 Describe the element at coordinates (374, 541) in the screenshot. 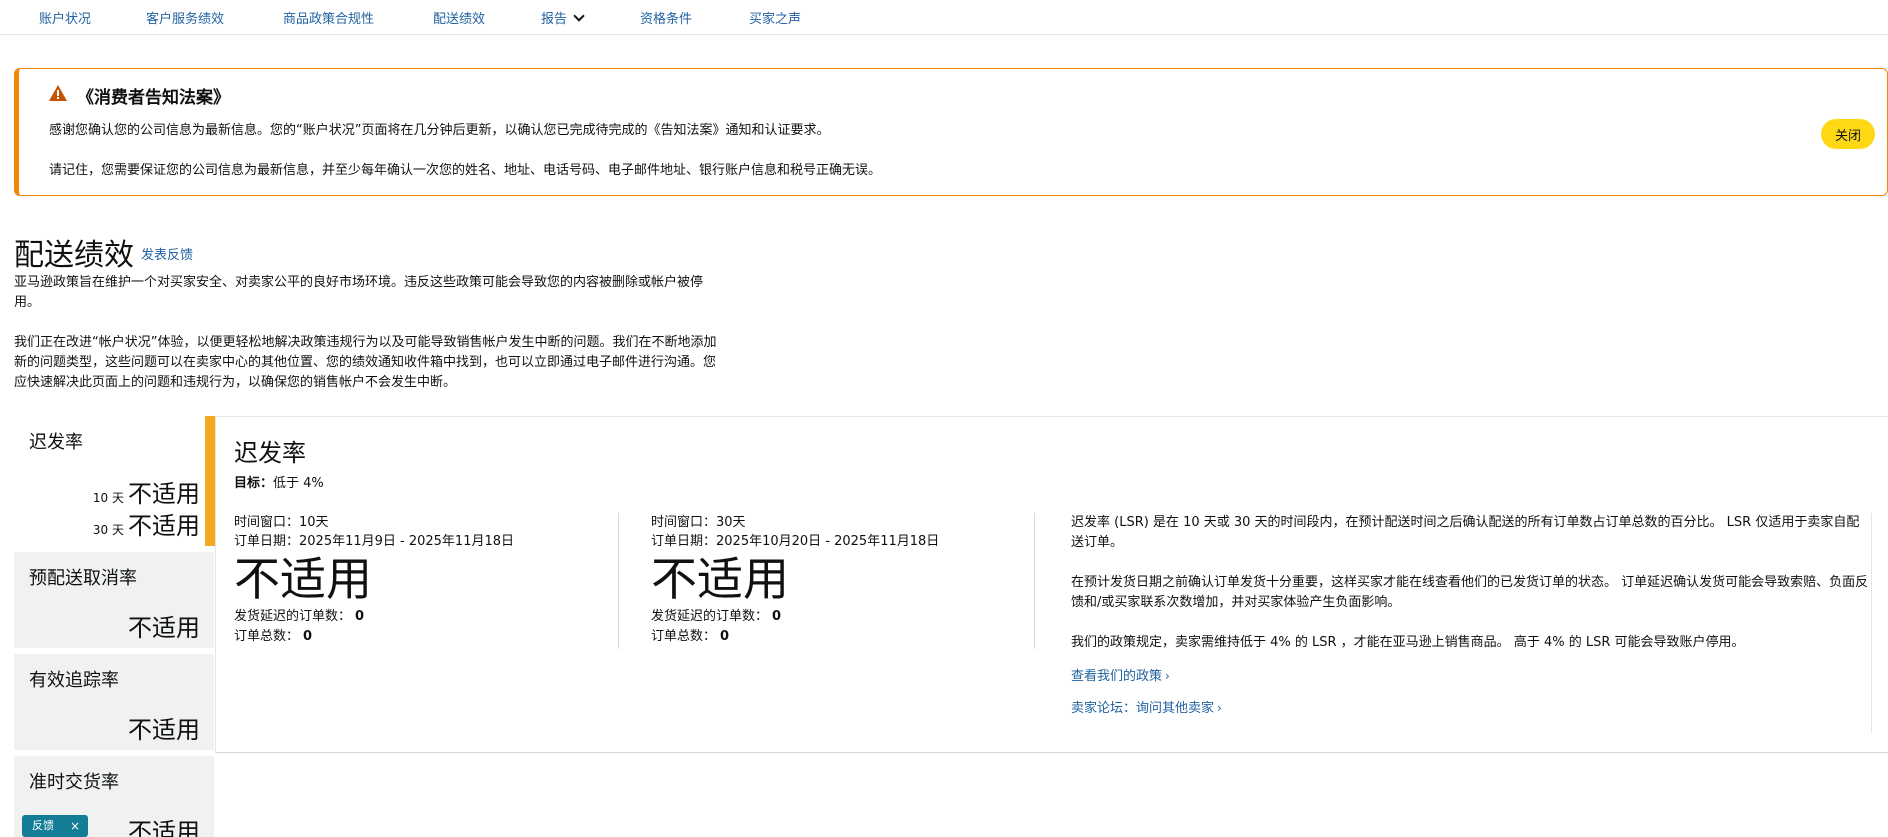

I see `order-dates: 订单日期：2025年11月9日 - 2025年11月18日` at that location.